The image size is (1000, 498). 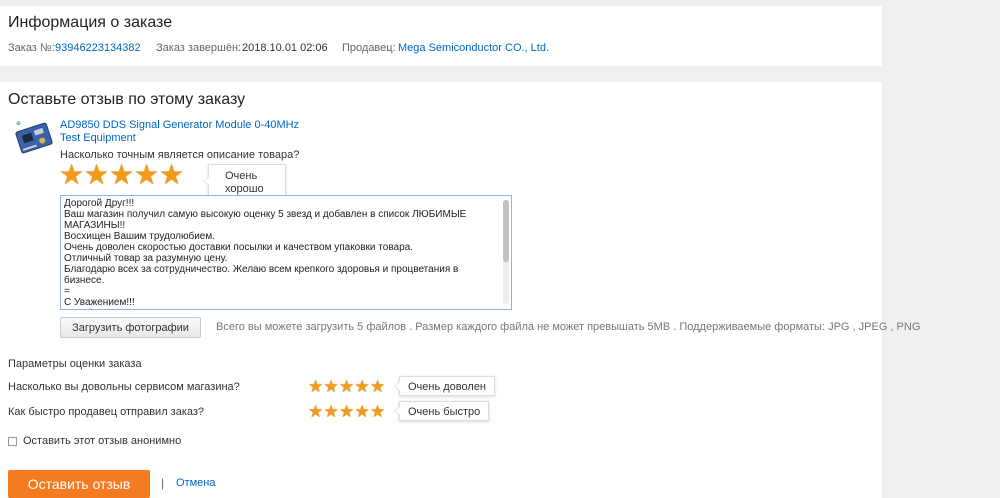 What do you see at coordinates (441, 411) in the screenshot?
I see `shipping-rating-tooltip: Очень быстро` at bounding box center [441, 411].